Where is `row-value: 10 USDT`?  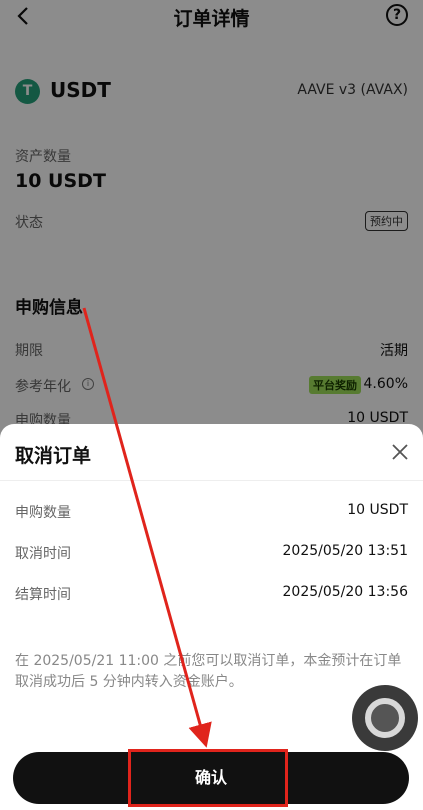 row-value: 10 USDT is located at coordinates (377, 510).